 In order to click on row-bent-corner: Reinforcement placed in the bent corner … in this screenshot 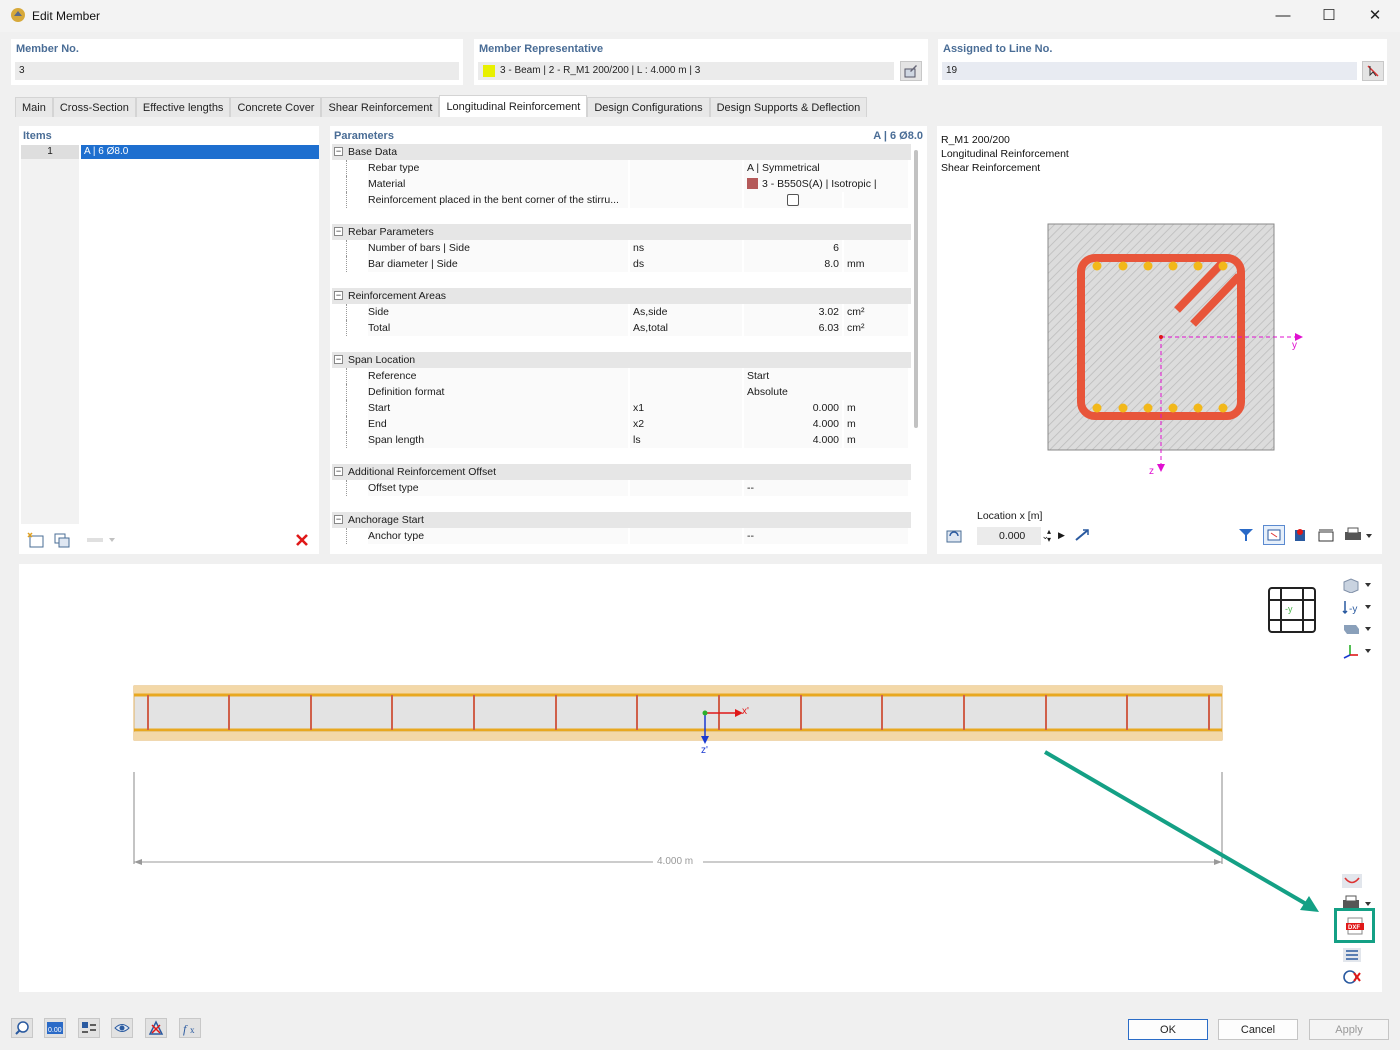, I will do `click(621, 200)`.